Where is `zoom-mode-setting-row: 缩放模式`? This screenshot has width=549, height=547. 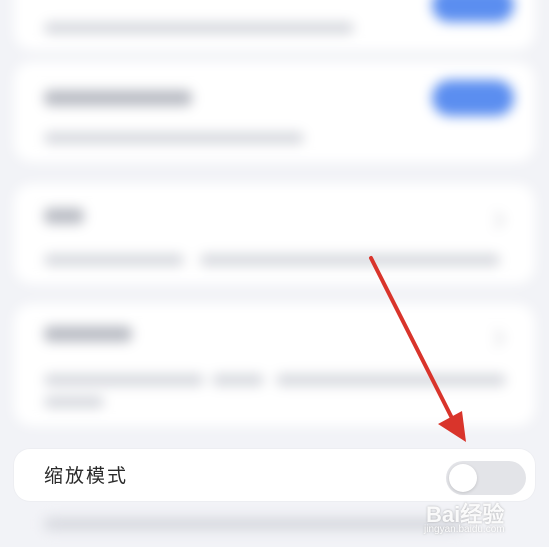
zoom-mode-setting-row: 缩放模式 is located at coordinates (274, 475).